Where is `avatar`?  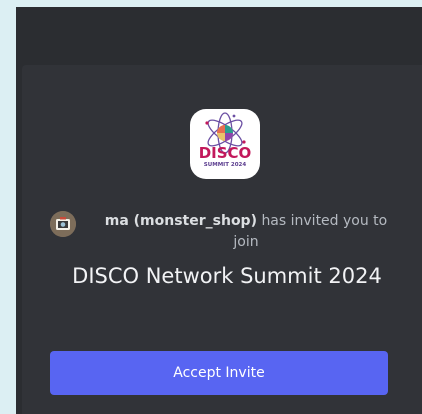
avatar is located at coordinates (63, 224).